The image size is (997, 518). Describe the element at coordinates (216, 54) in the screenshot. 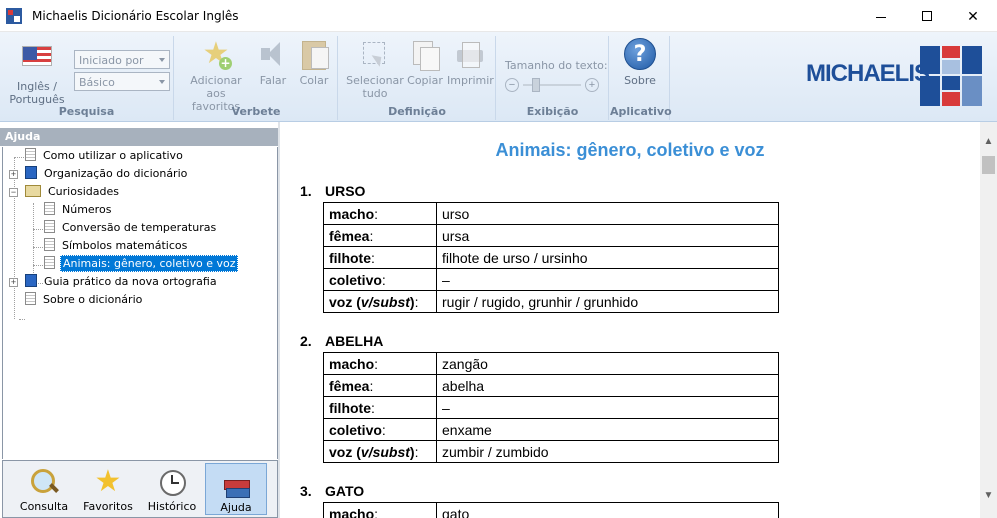

I see `star-plus-icon: ★` at that location.